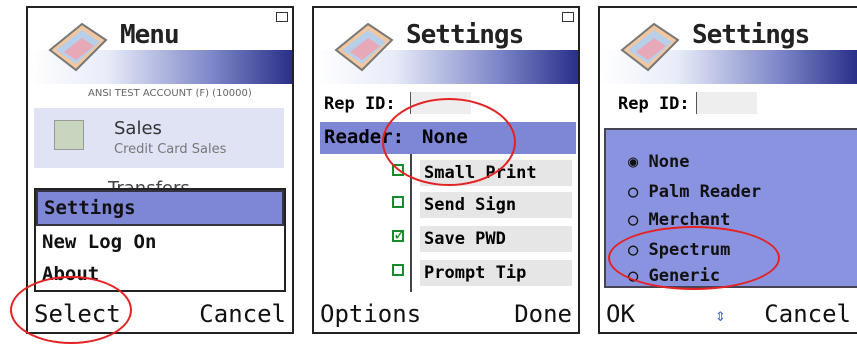 The image size is (857, 348). I want to click on screen-header: Menu Ÿ, so click(160, 47).